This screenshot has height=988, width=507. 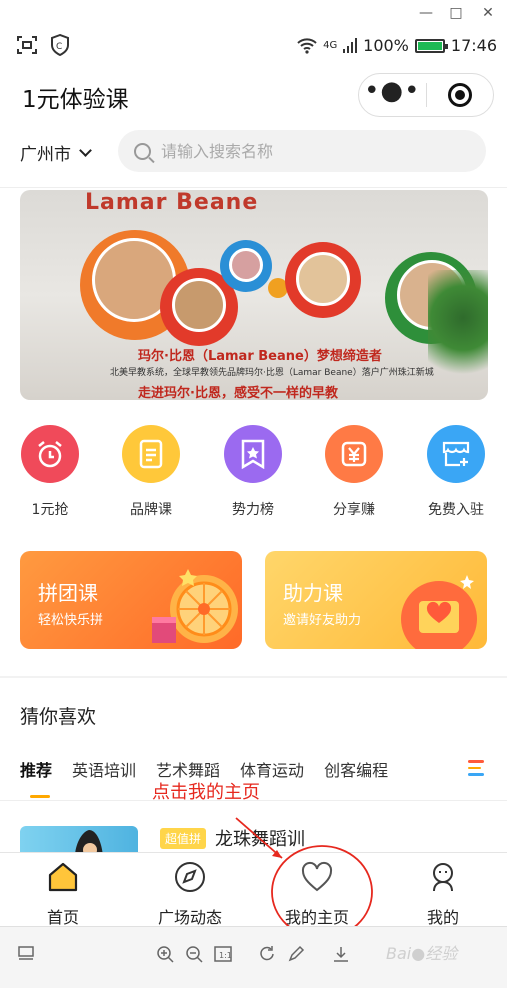 I want to click on search-bar, so click(x=302, y=151).